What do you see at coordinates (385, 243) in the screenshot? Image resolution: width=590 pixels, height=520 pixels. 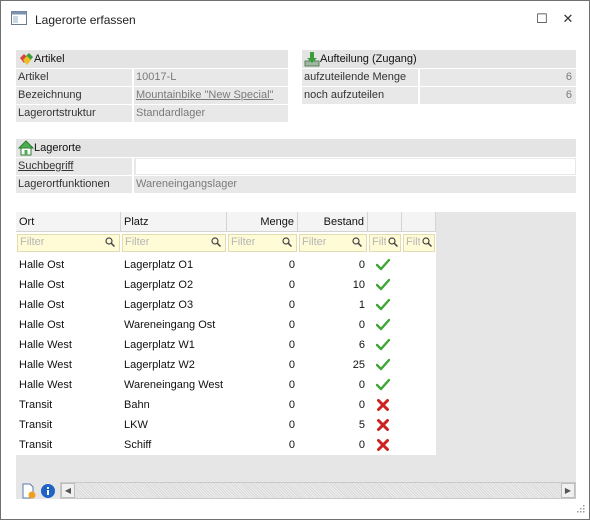 I see `filter-status: Filt` at bounding box center [385, 243].